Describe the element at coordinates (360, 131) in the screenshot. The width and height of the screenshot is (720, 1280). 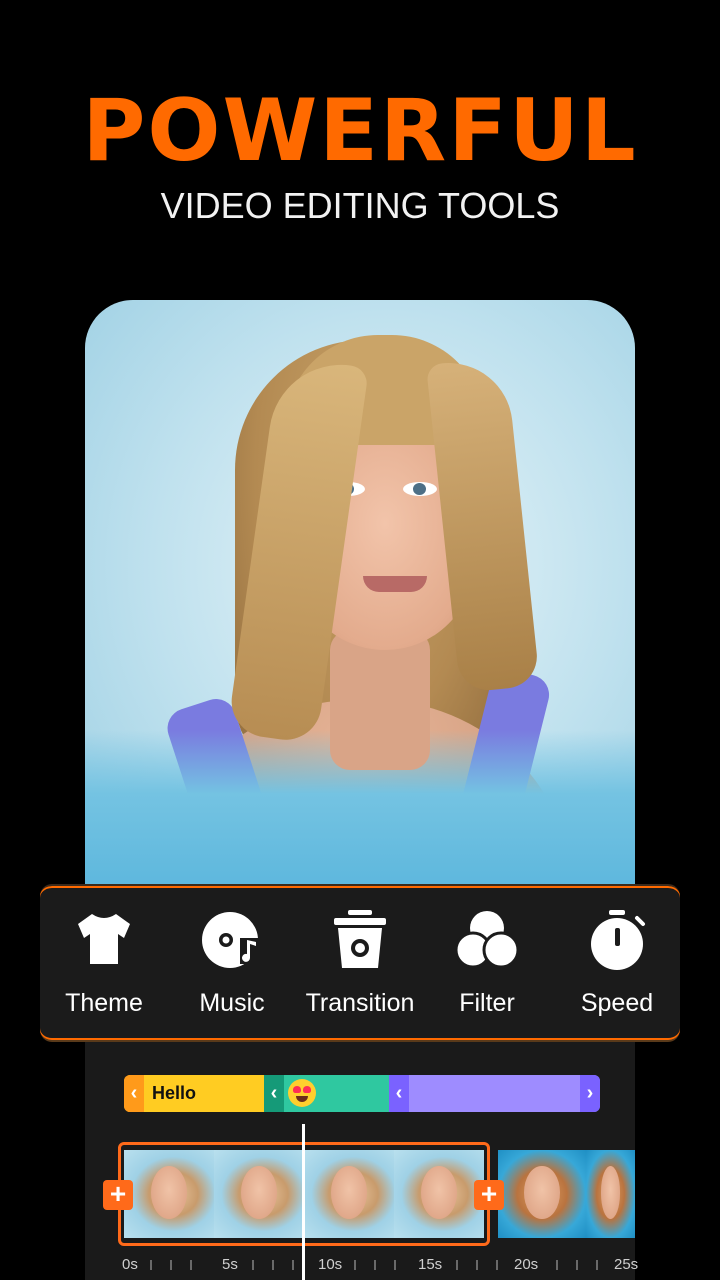
I see `headline-title: POWERFUL` at that location.